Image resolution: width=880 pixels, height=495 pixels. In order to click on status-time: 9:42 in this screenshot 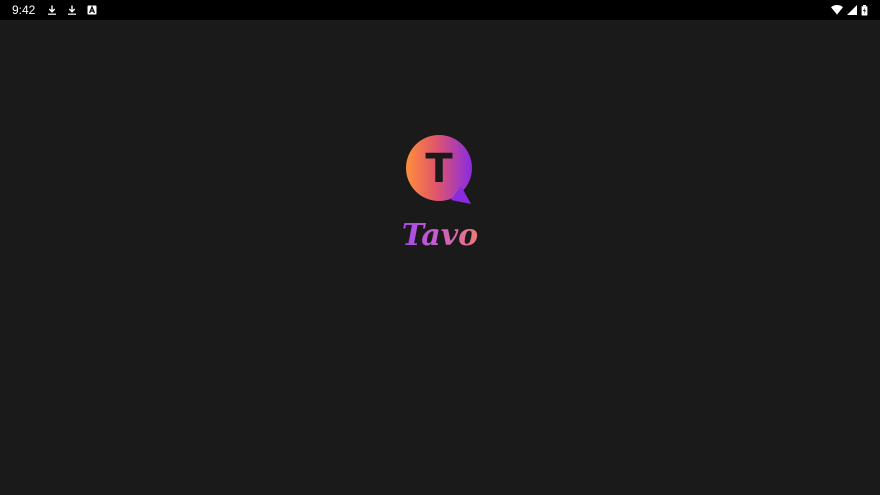, I will do `click(24, 10)`.